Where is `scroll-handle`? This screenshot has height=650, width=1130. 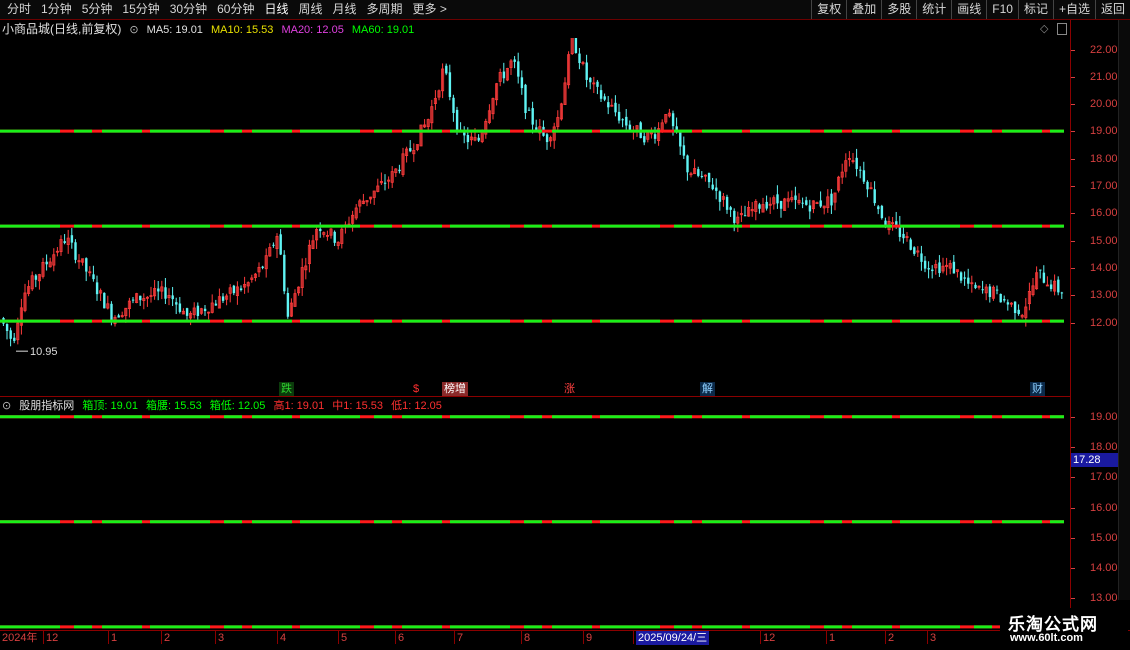 scroll-handle is located at coordinates (1062, 29).